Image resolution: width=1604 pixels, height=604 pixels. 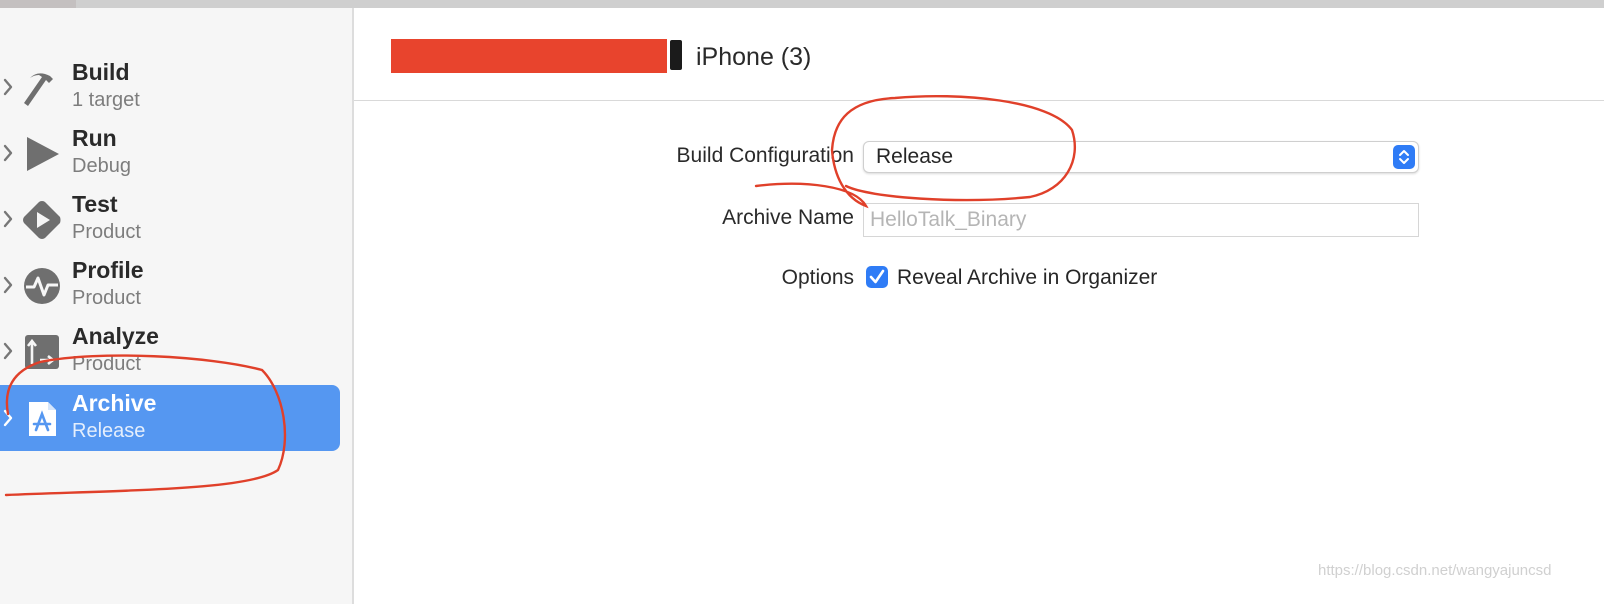 I want to click on redaction-mark, so click(x=529, y=56).